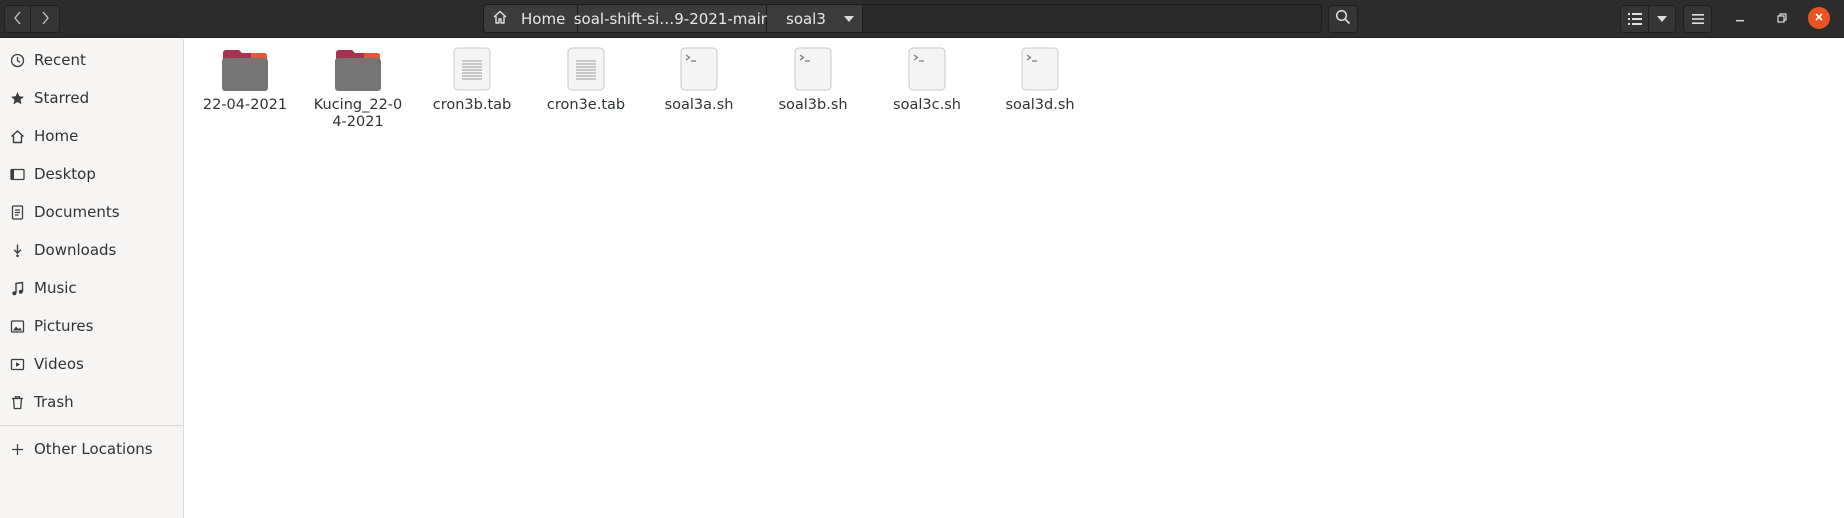 Image resolution: width=1844 pixels, height=518 pixels. I want to click on sidebar-item-starred: Starred, so click(91, 98).